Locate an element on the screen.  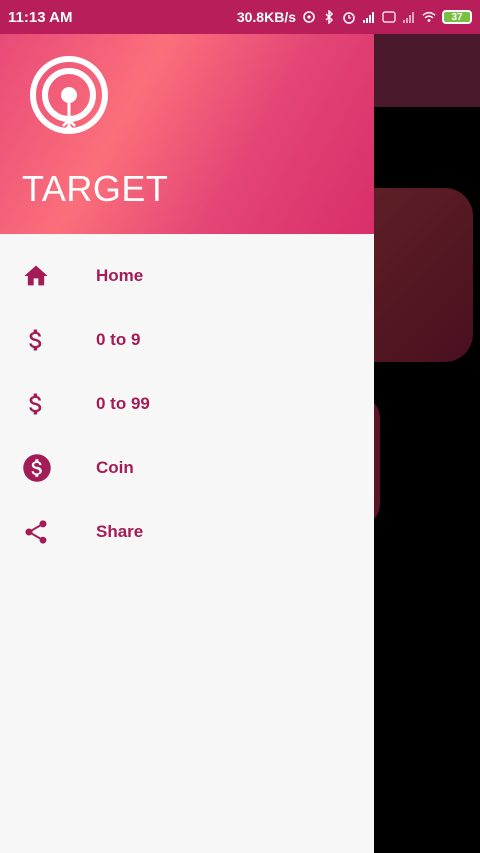
menu-item-0-to-99: 0 to 99 is located at coordinates (187, 404).